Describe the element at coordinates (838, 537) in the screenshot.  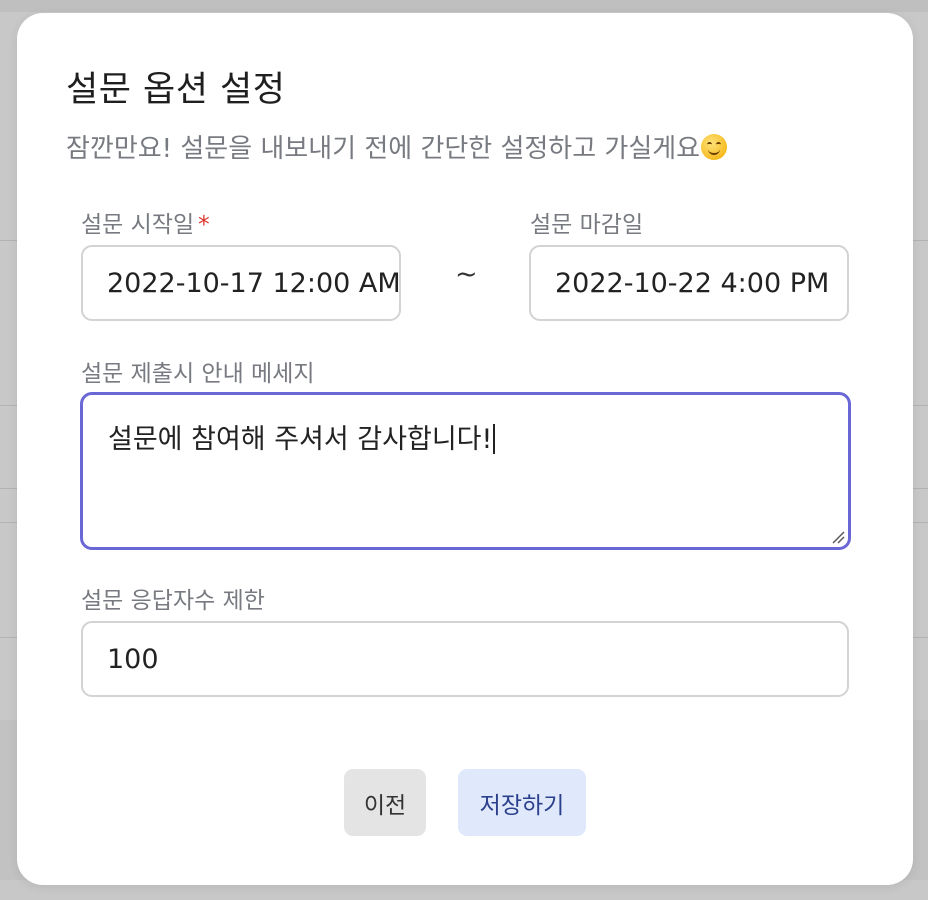
I see `resize-handle-icon` at that location.